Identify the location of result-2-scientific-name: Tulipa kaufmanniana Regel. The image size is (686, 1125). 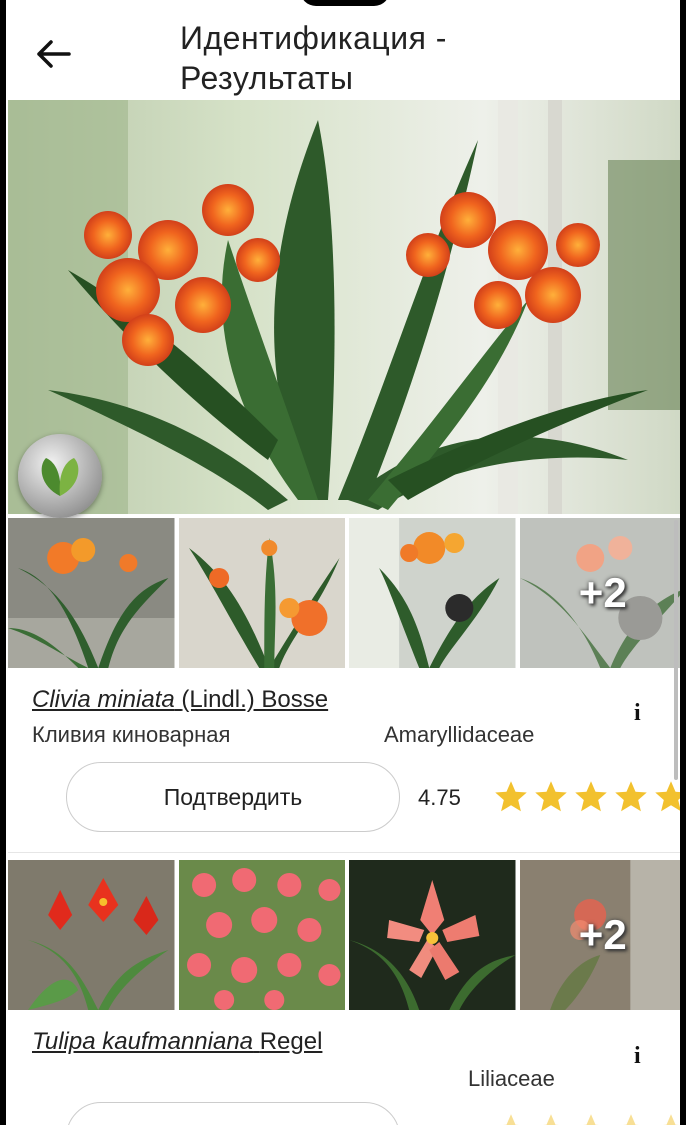
(177, 1042).